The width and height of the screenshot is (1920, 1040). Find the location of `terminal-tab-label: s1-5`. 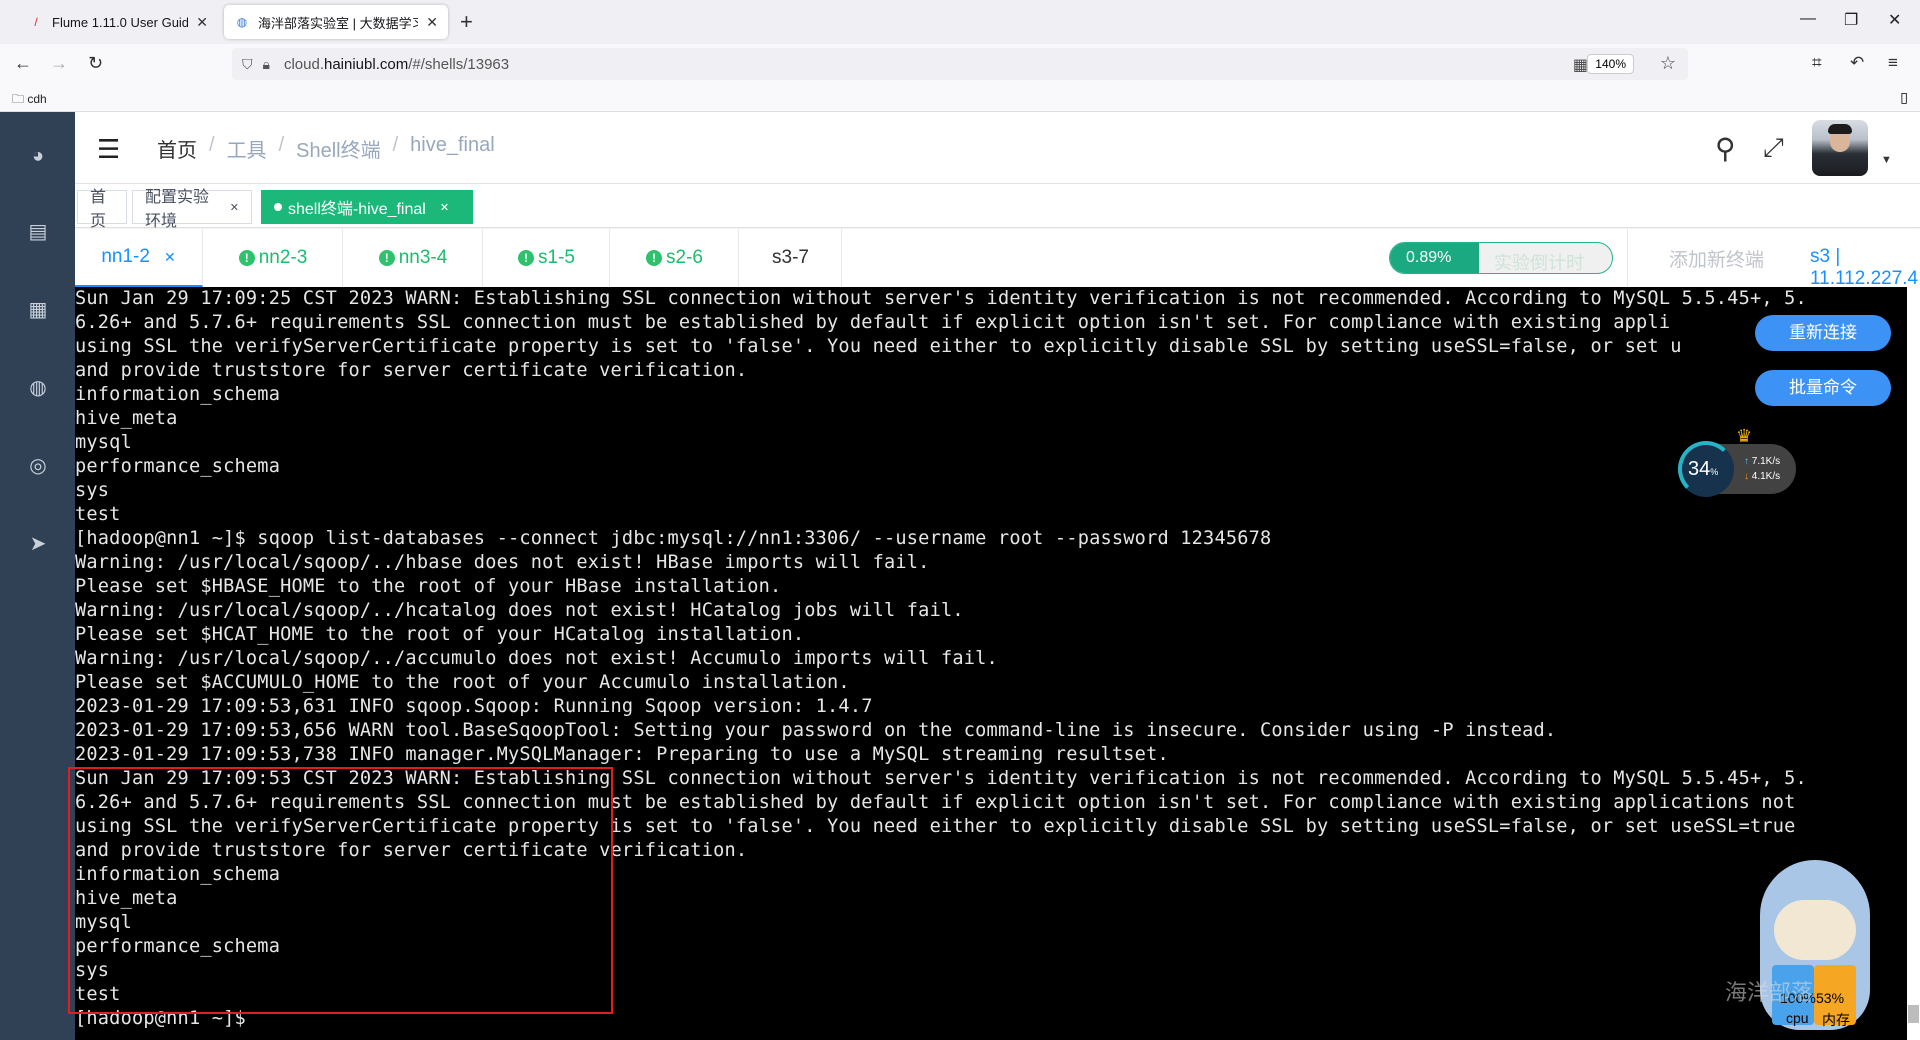

terminal-tab-label: s1-5 is located at coordinates (556, 257).